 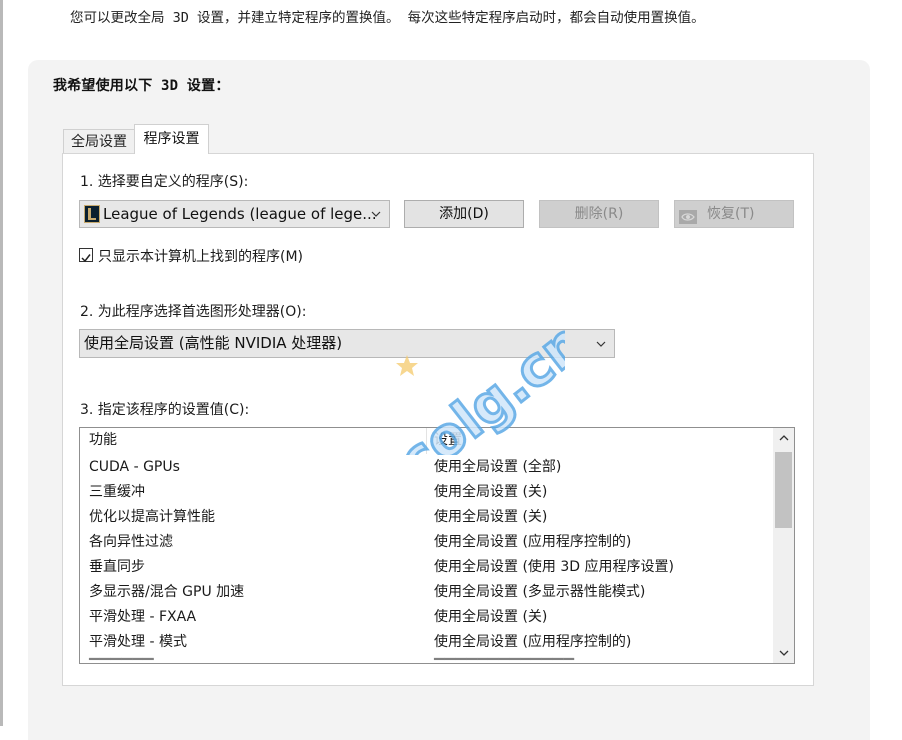 I want to click on scroll-thumb, so click(x=783, y=490).